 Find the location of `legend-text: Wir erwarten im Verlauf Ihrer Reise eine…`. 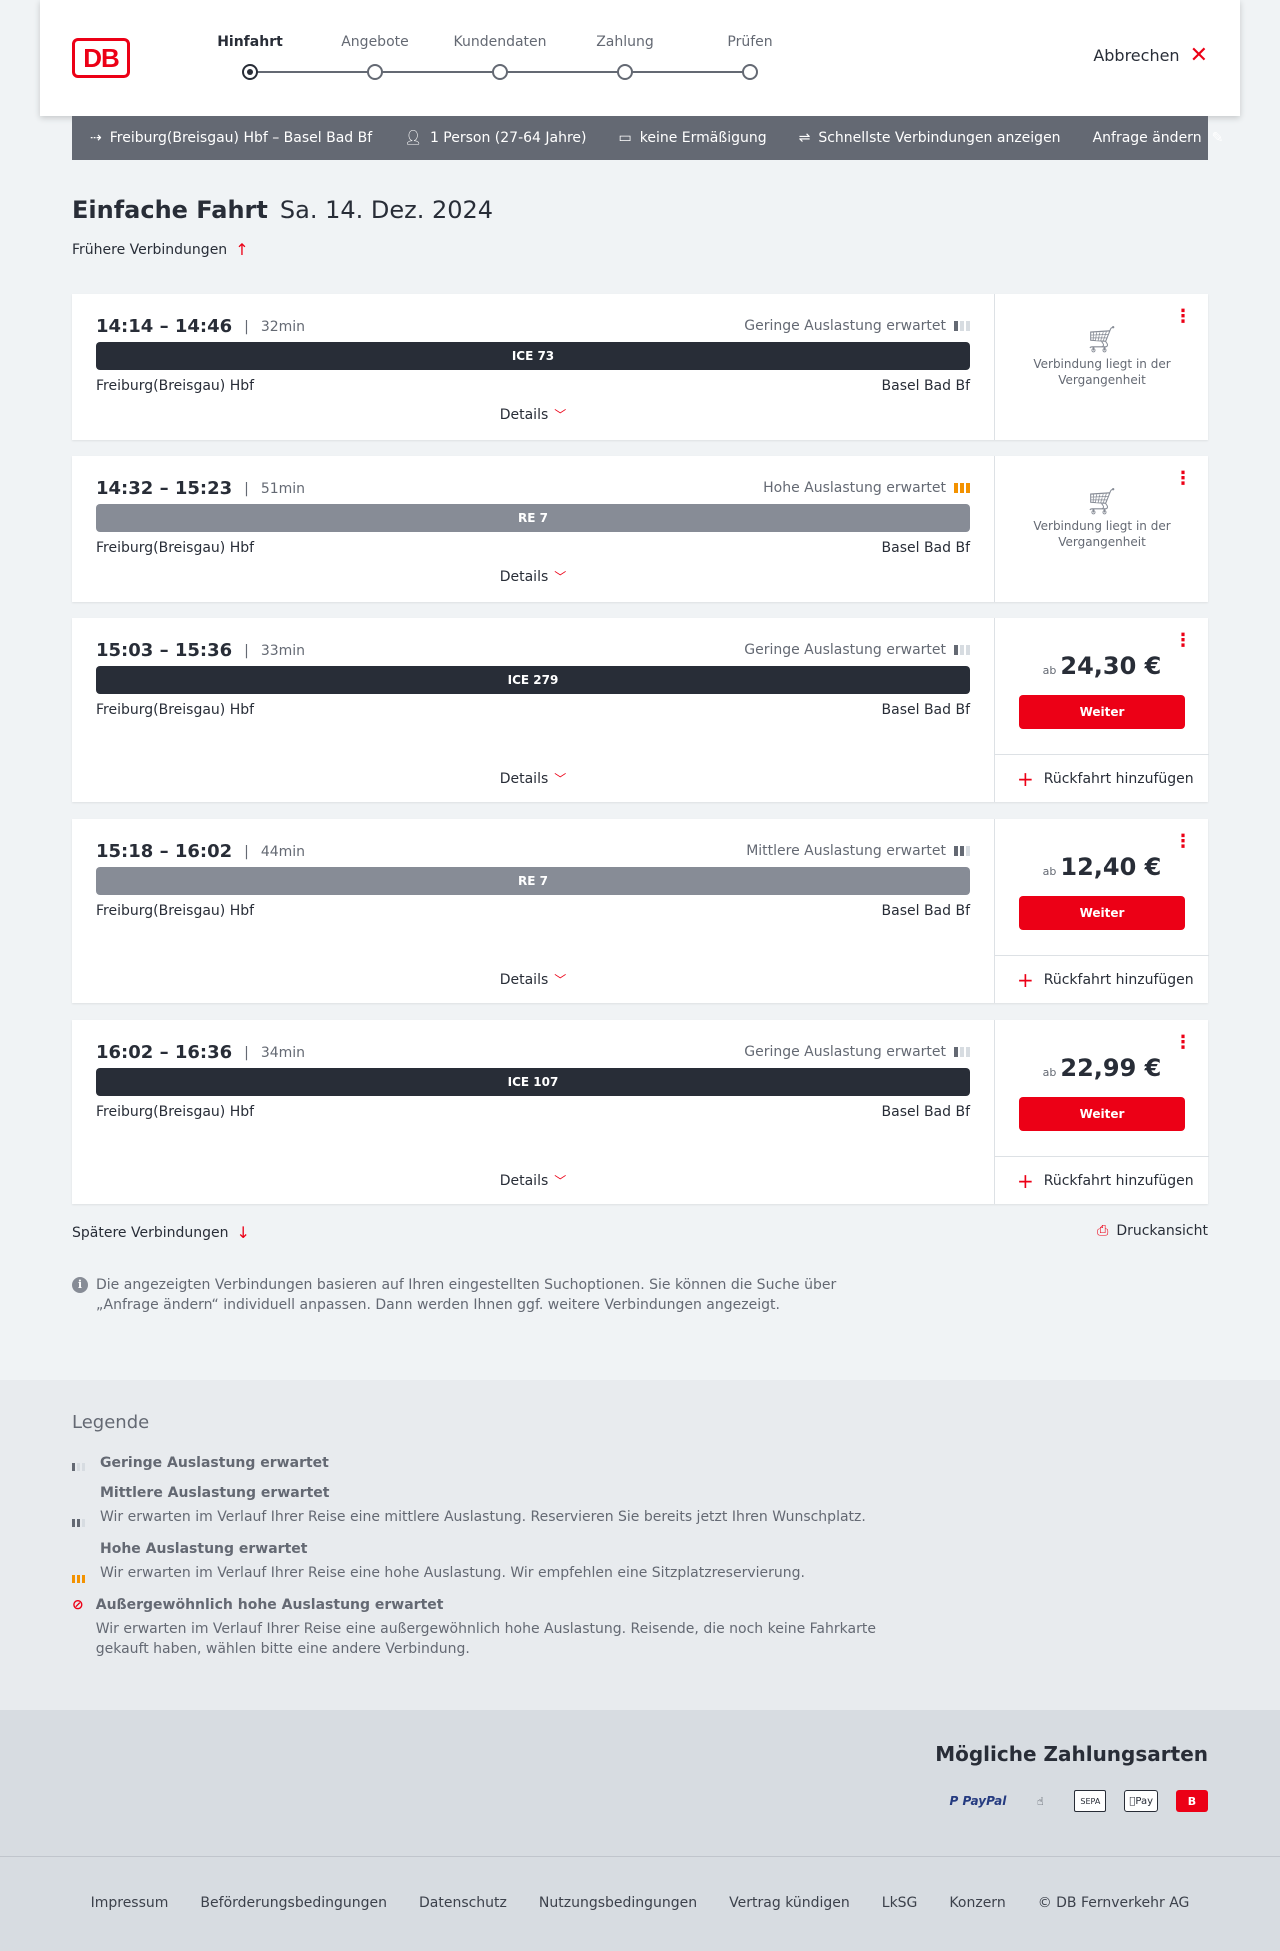

legend-text: Wir erwarten im Verlauf Ihrer Reise eine… is located at coordinates (485, 1639).